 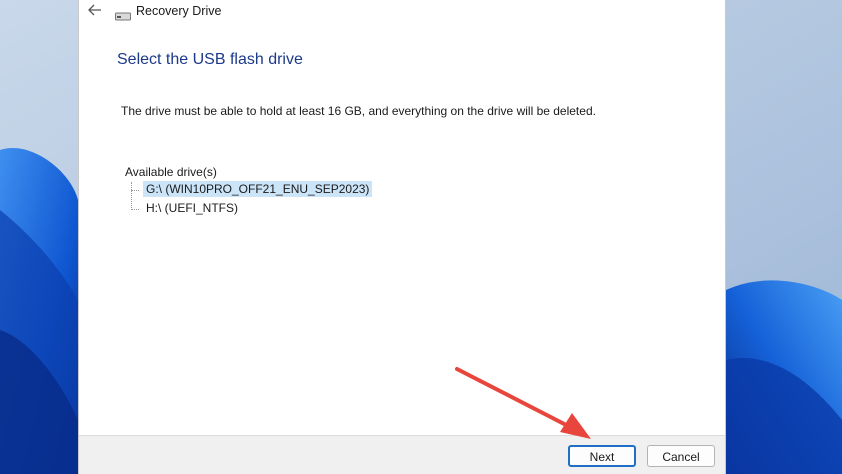 I want to click on cancel-button: Cancel, so click(x=681, y=456).